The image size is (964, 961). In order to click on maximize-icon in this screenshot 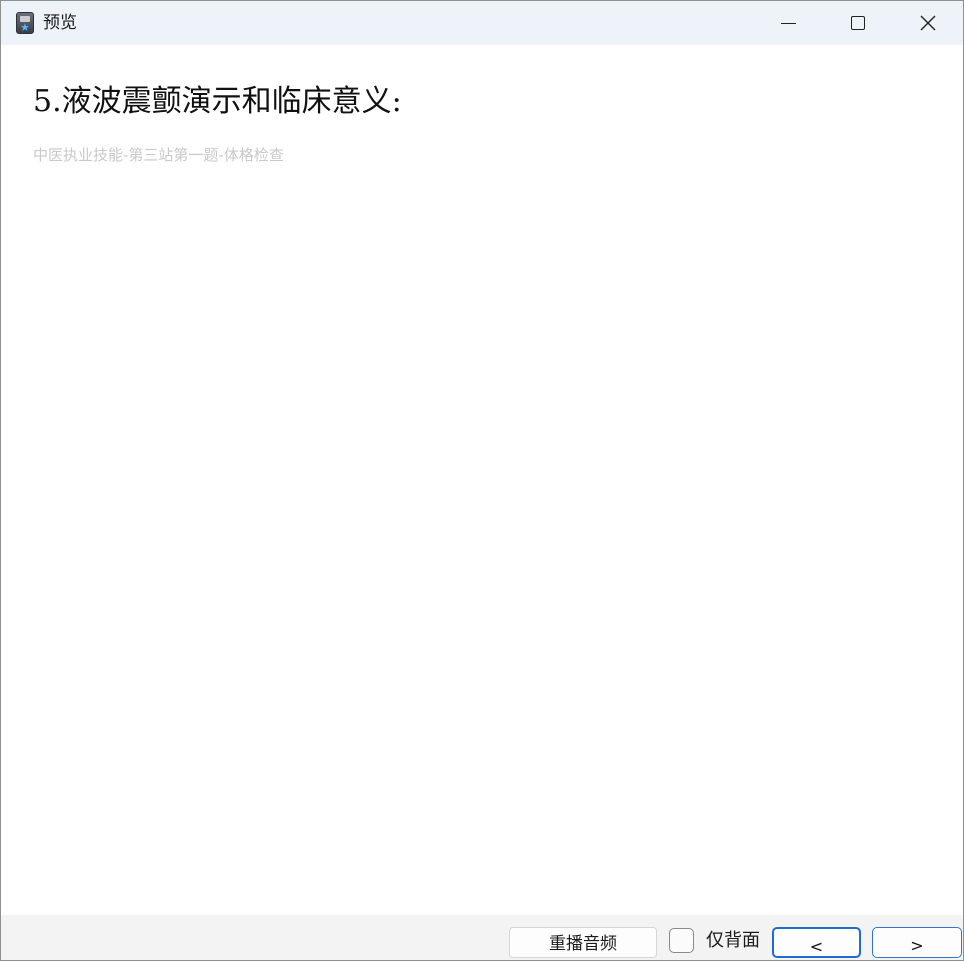, I will do `click(858, 23)`.